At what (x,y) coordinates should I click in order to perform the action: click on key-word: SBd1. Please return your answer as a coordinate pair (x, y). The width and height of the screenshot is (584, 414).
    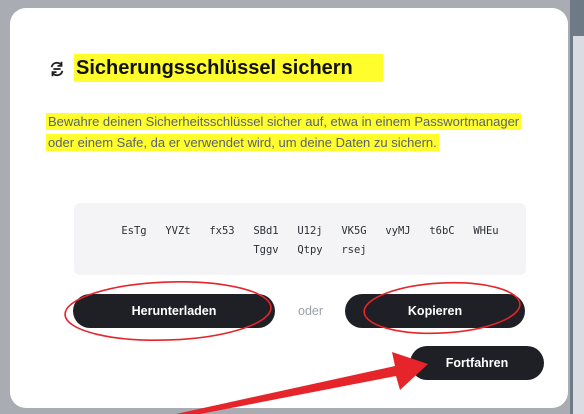
    Looking at the image, I should click on (266, 231).